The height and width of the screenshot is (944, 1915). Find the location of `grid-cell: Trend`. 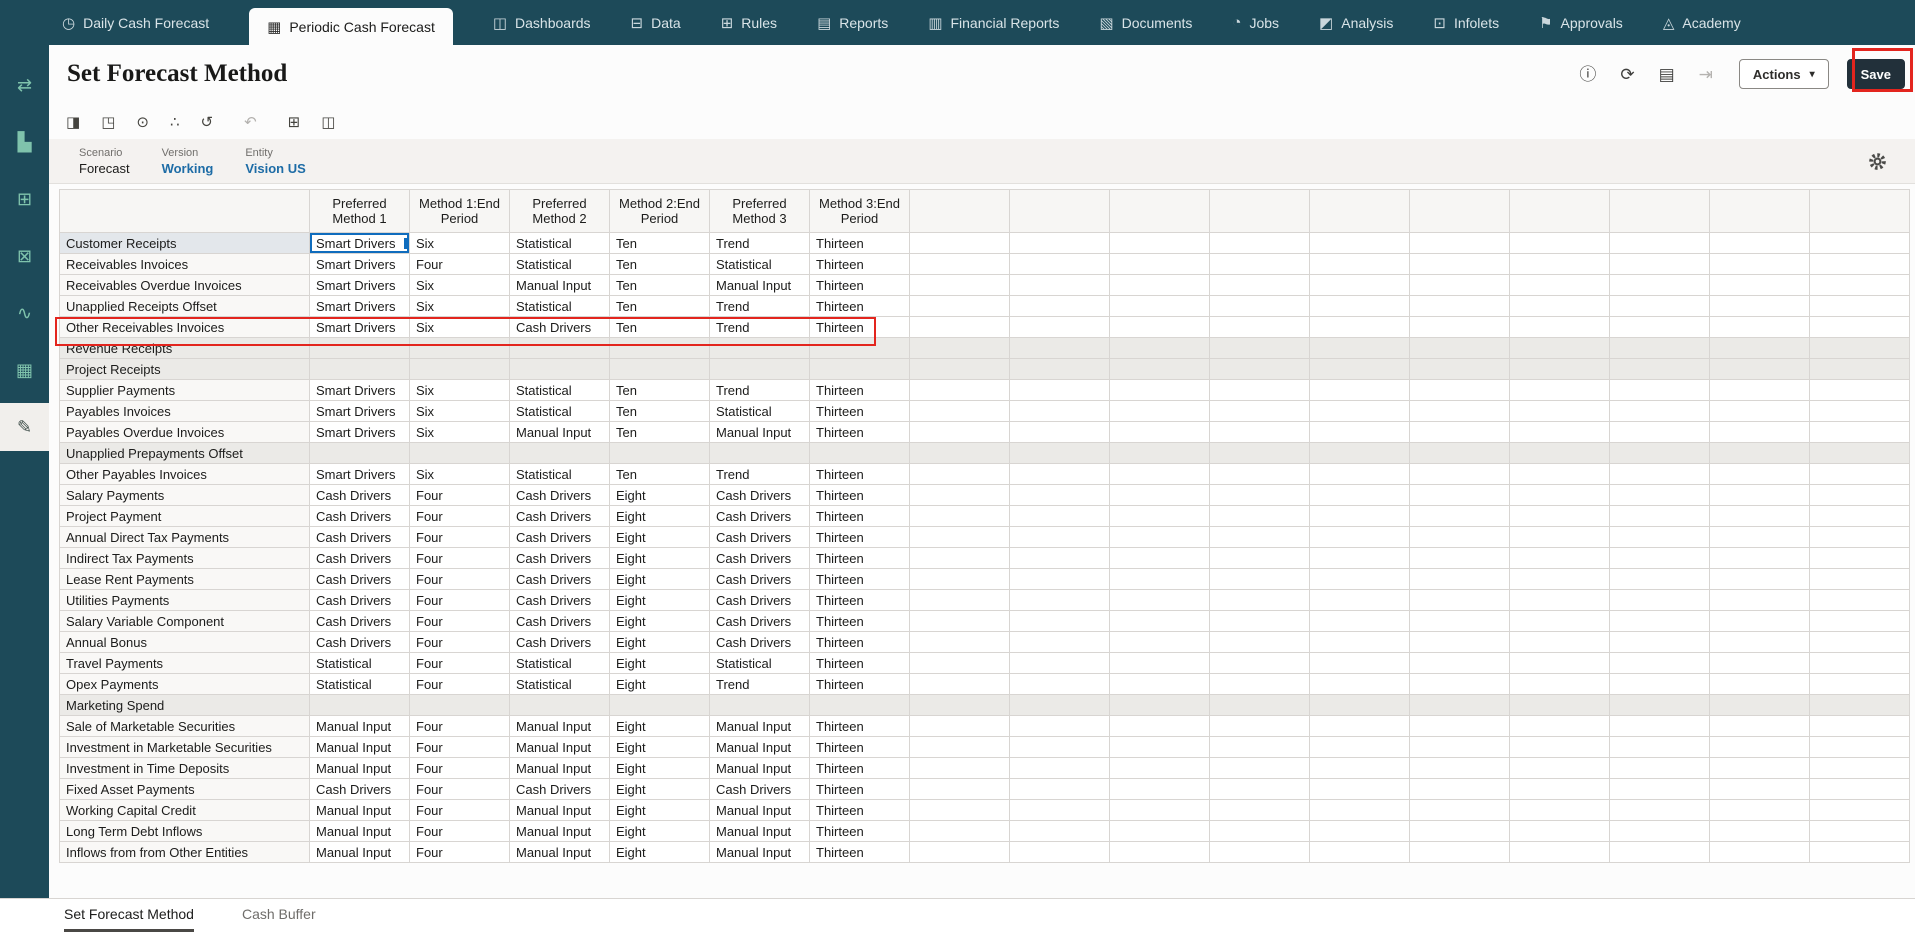

grid-cell: Trend is located at coordinates (759, 306).